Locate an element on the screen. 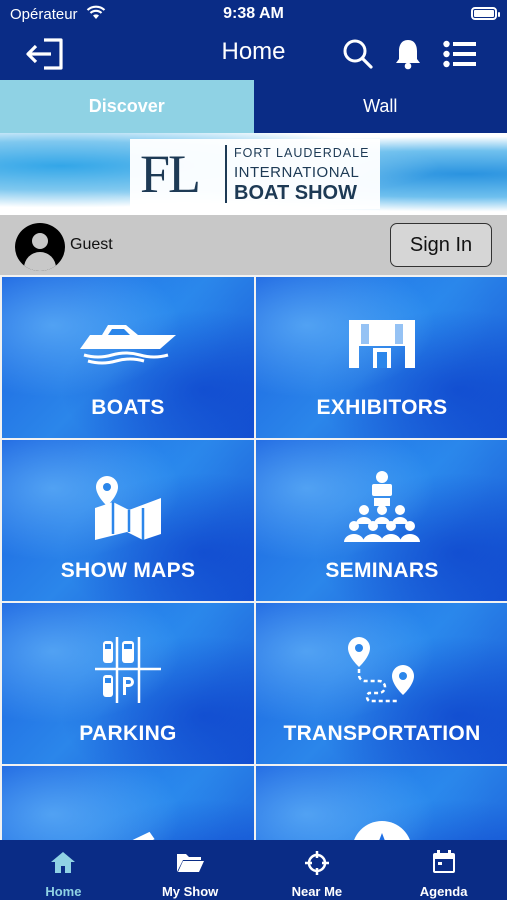 The height and width of the screenshot is (900, 507). tile-label: TRANSPORTATION is located at coordinates (382, 733).